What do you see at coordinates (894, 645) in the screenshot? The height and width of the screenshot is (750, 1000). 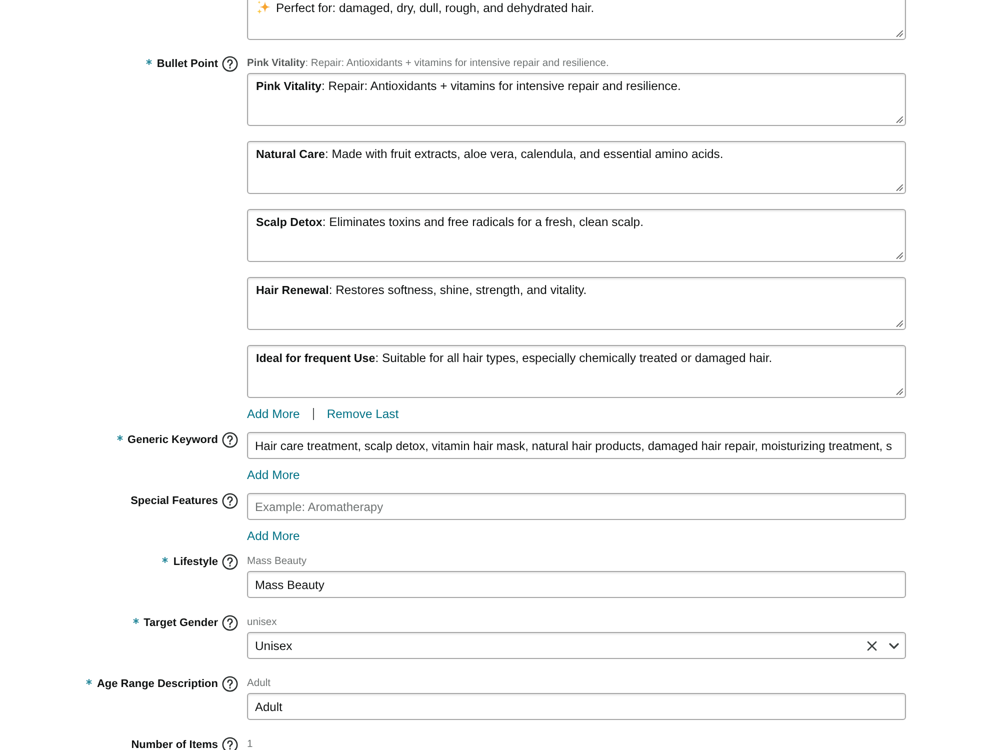 I see `chevron-down-icon` at bounding box center [894, 645].